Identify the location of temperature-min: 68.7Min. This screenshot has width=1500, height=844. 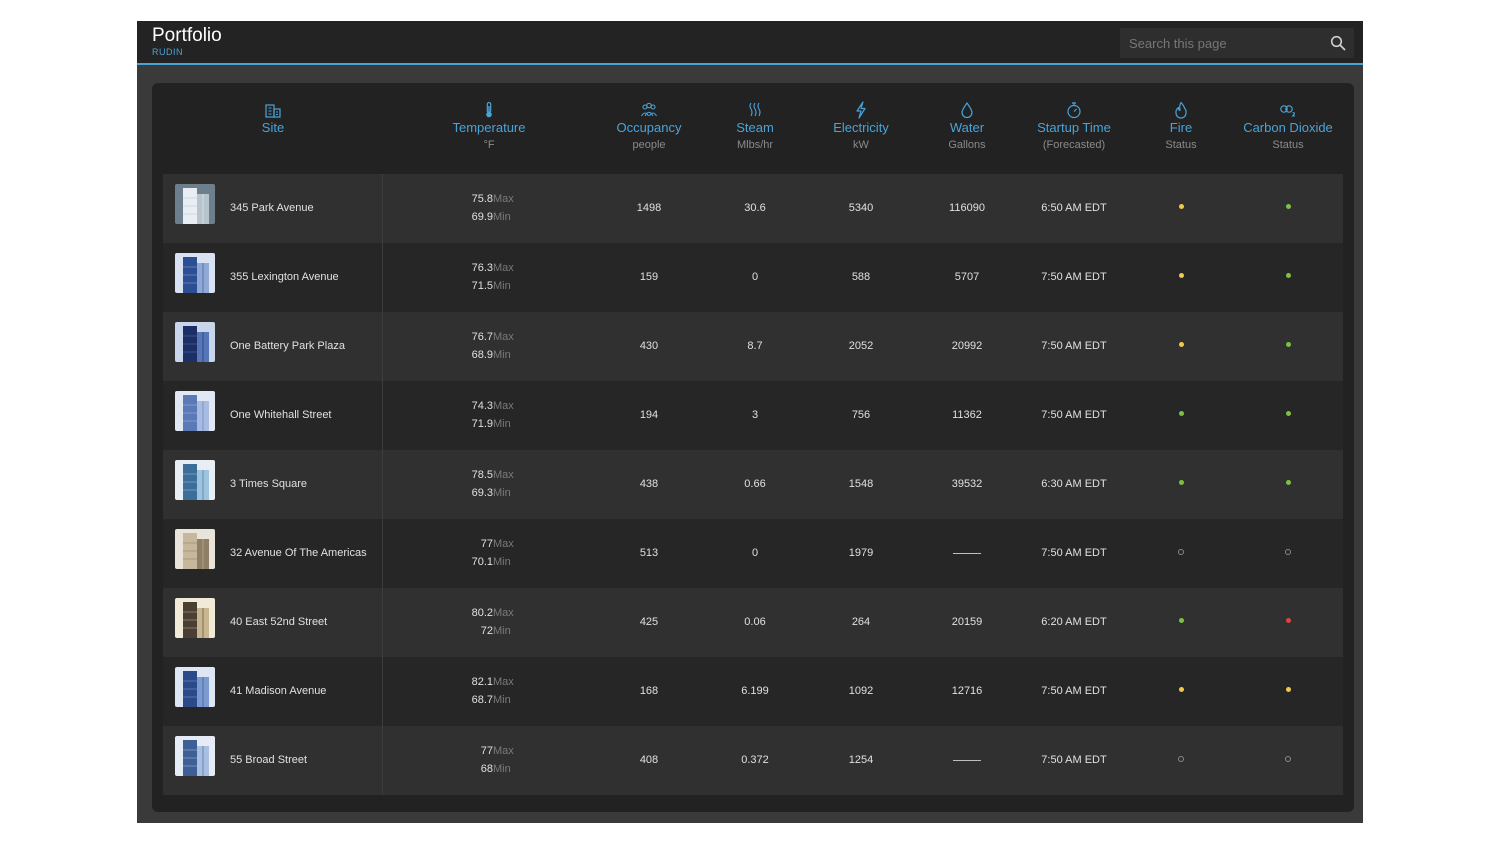
(494, 700).